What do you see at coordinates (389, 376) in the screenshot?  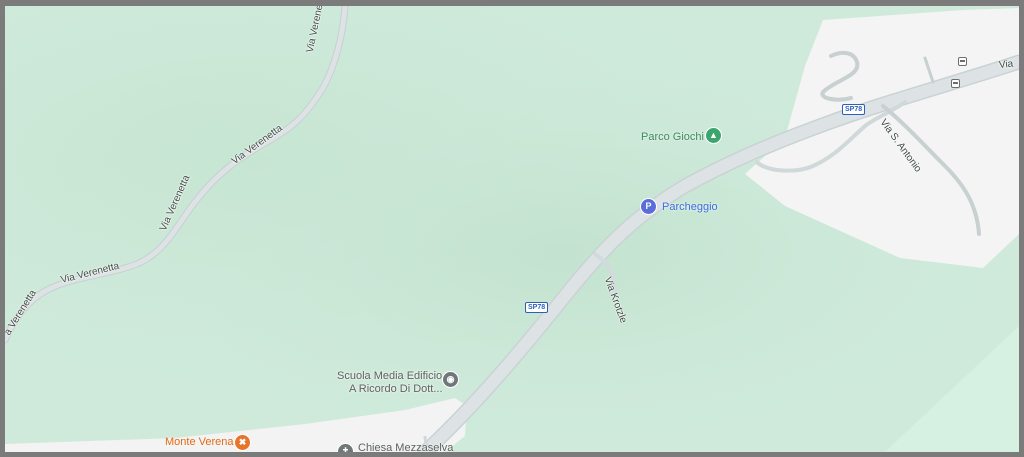 I see `poi-label-scuola-line1: Scuola Media Edificio` at bounding box center [389, 376].